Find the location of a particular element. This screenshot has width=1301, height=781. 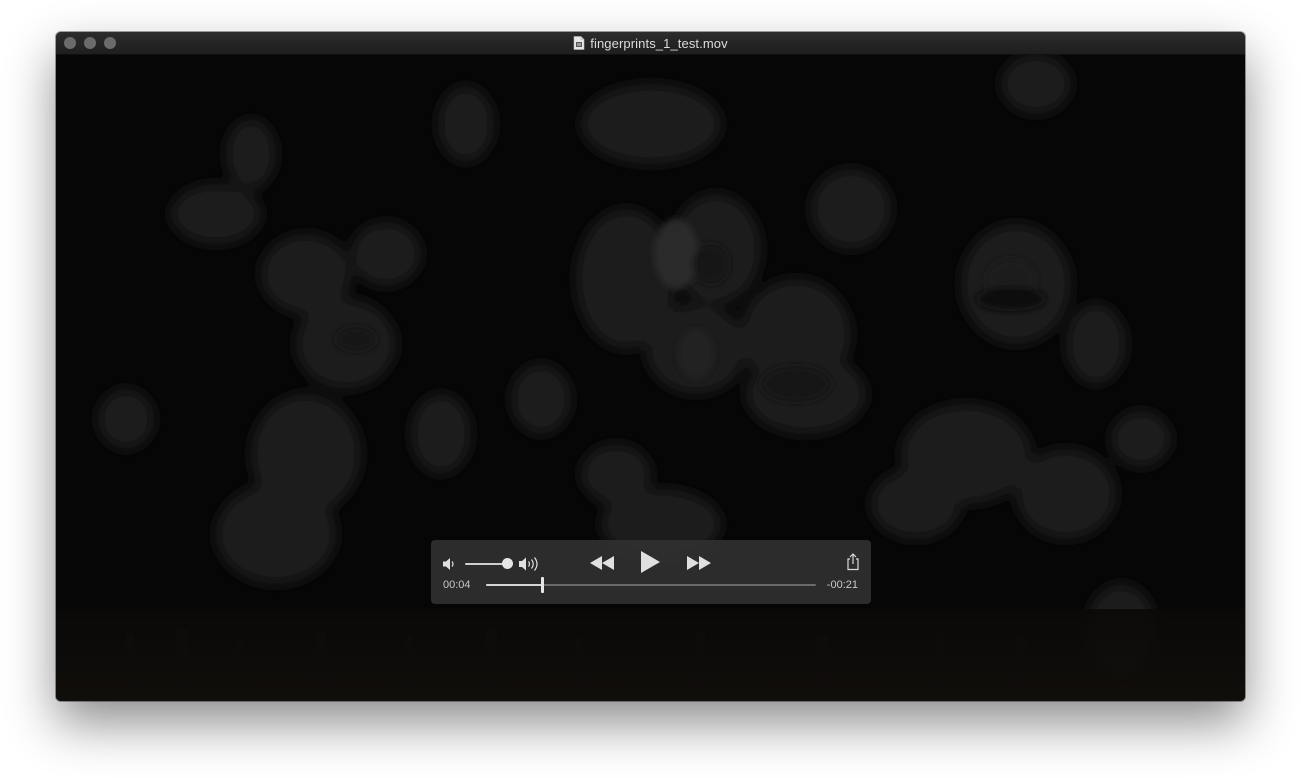

playhead is located at coordinates (543, 585).